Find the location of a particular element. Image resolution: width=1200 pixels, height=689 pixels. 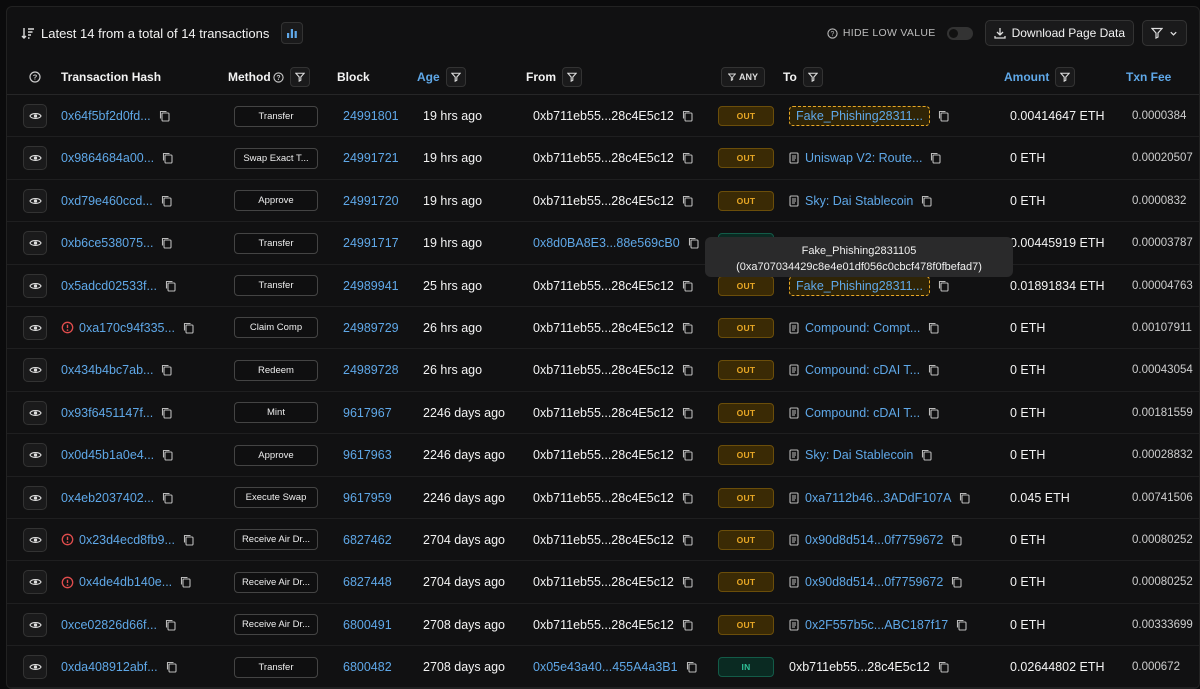

block-link: 6827462 is located at coordinates (367, 540).